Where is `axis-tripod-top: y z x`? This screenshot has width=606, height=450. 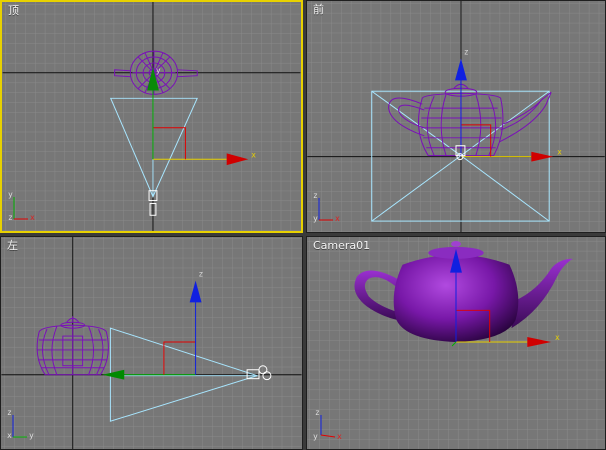
axis-tripod-top: y z x is located at coordinates (31, 207).